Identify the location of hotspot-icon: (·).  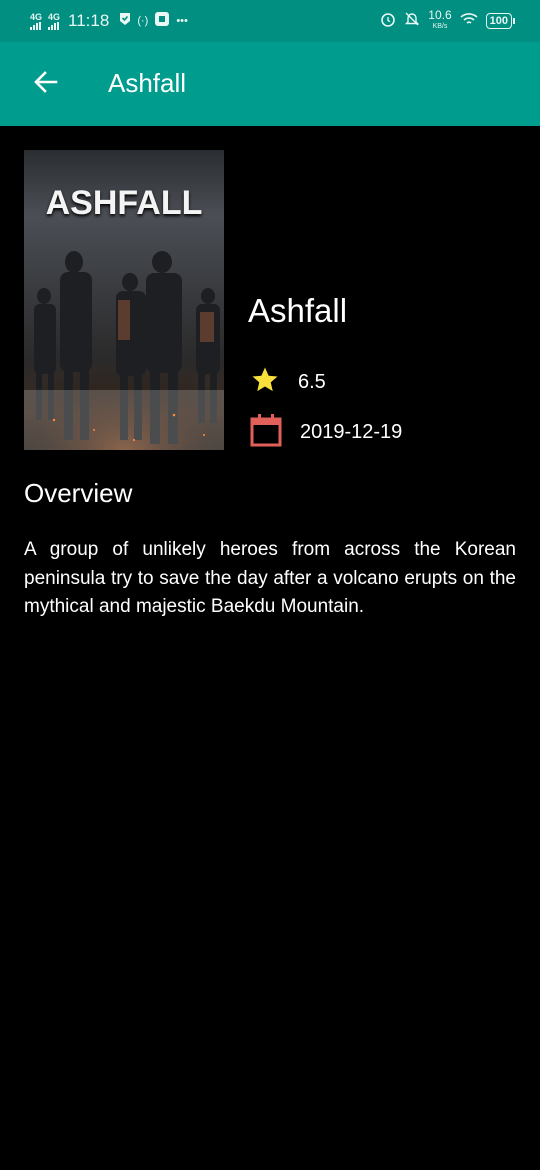
(143, 21).